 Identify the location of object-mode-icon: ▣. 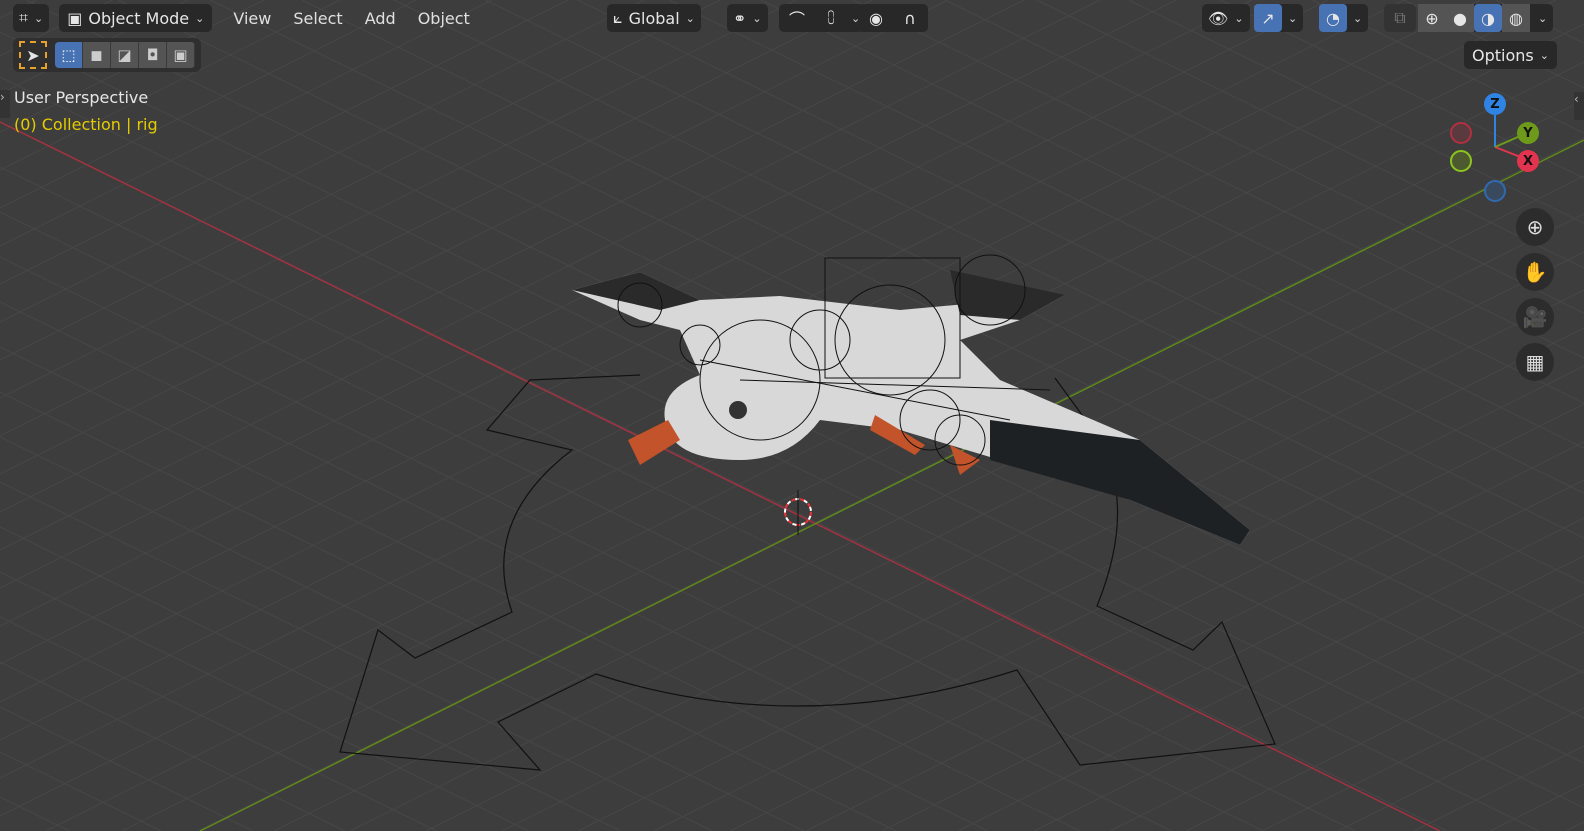
(75, 18).